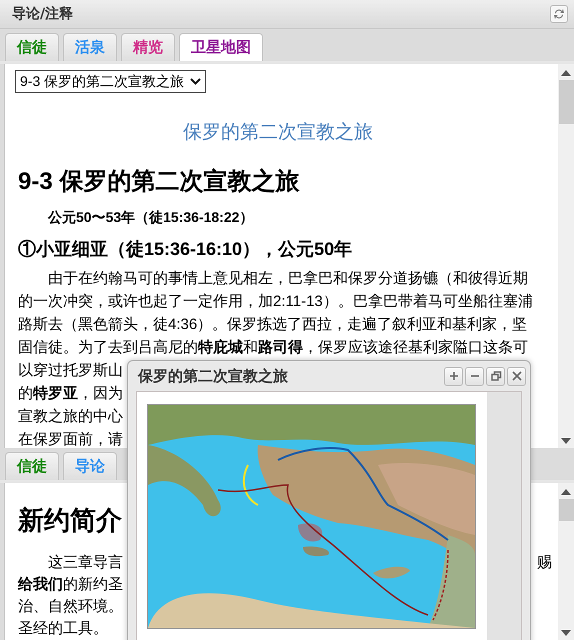 The width and height of the screenshot is (574, 640). What do you see at coordinates (70, 439) in the screenshot?
I see `paragraph-line: 在保罗面前，请` at bounding box center [70, 439].